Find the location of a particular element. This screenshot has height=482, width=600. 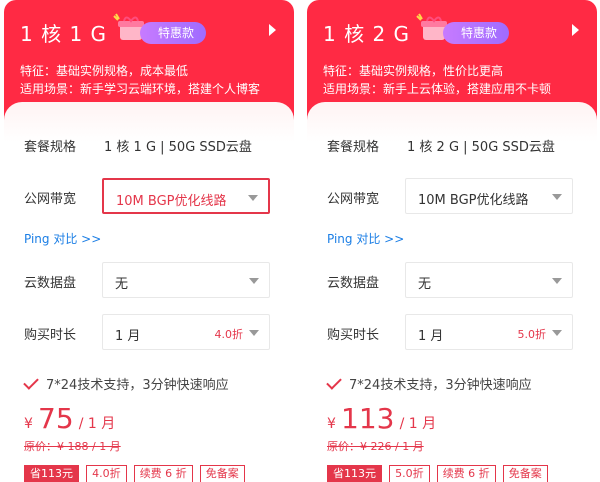

price-value: 75 is located at coordinates (56, 418).